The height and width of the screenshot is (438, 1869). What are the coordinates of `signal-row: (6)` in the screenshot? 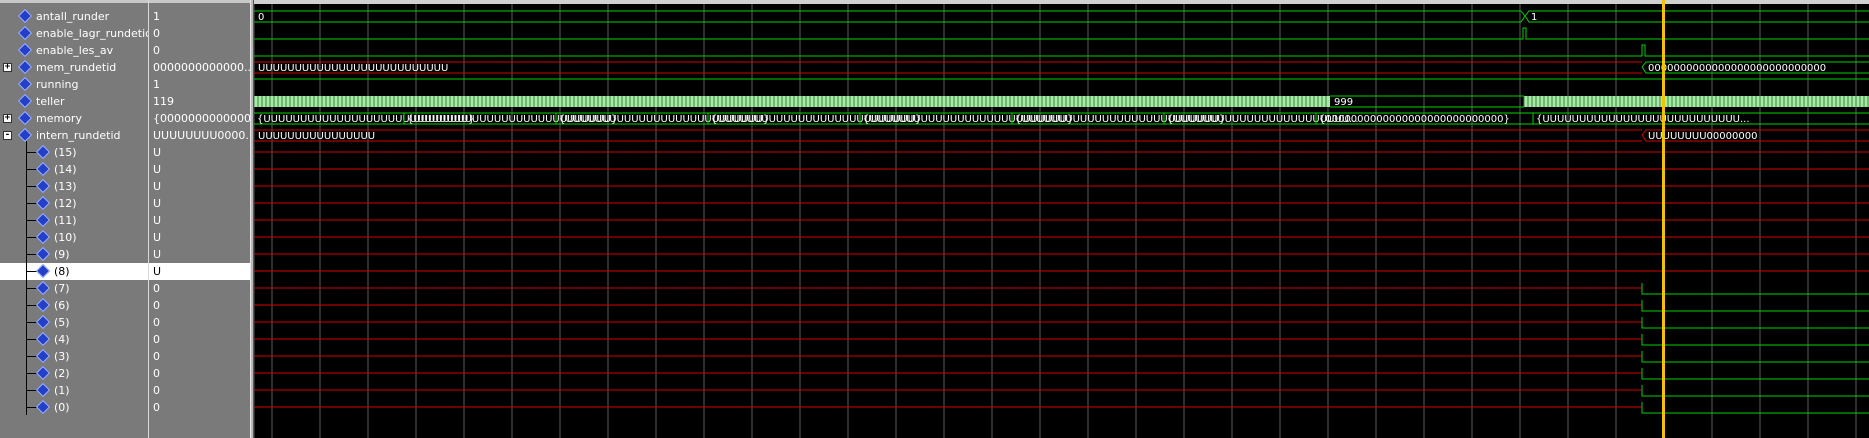 It's located at (74, 305).